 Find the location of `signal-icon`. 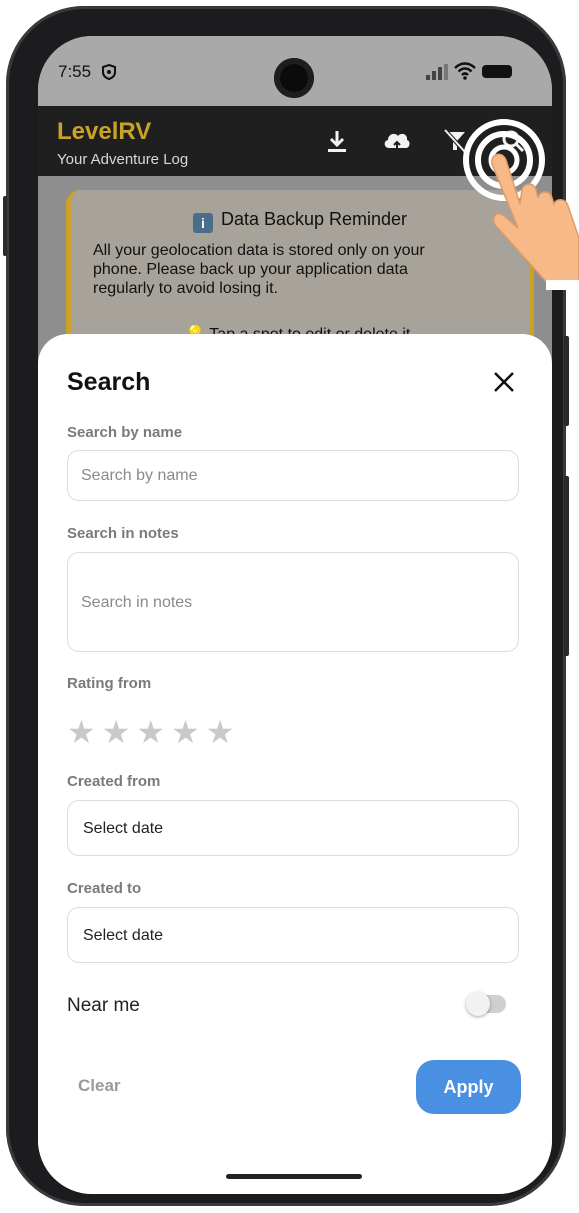

signal-icon is located at coordinates (437, 72).